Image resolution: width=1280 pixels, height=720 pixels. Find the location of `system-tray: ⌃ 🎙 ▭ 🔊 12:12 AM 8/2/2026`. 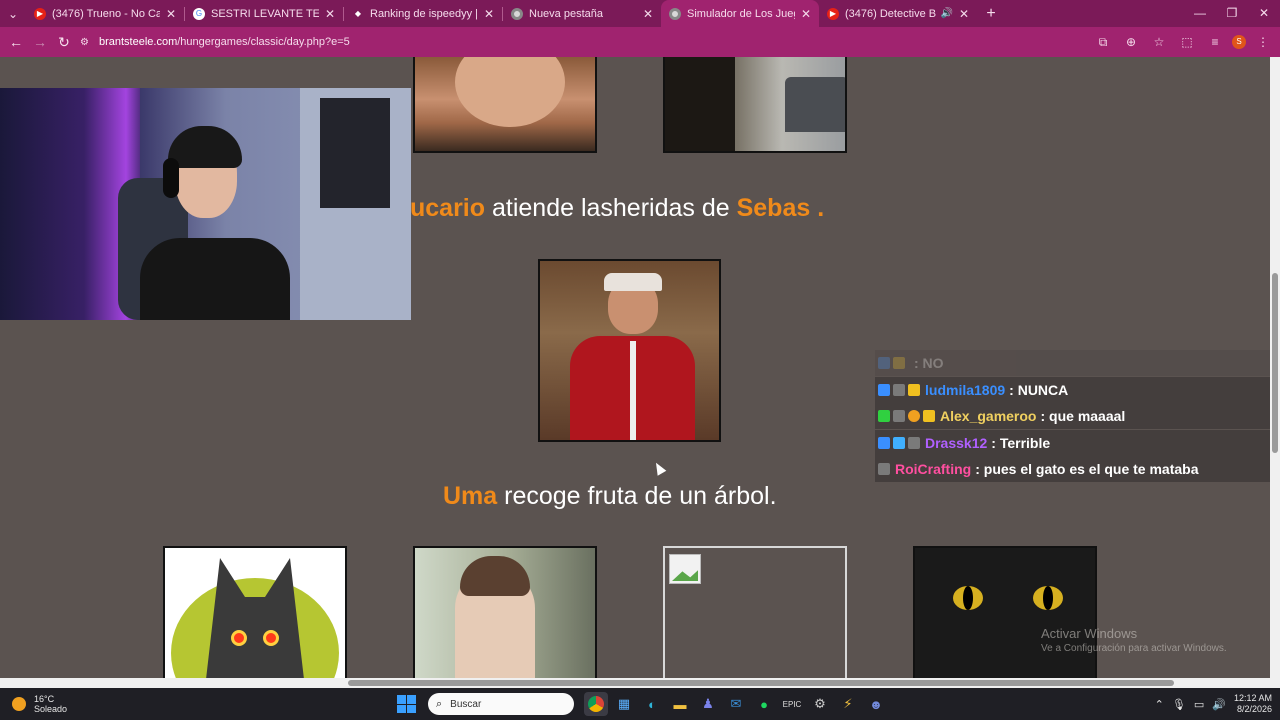

system-tray: ⌃ 🎙 ▭ 🔊 12:12 AM 8/2/2026 is located at coordinates (1213, 704).